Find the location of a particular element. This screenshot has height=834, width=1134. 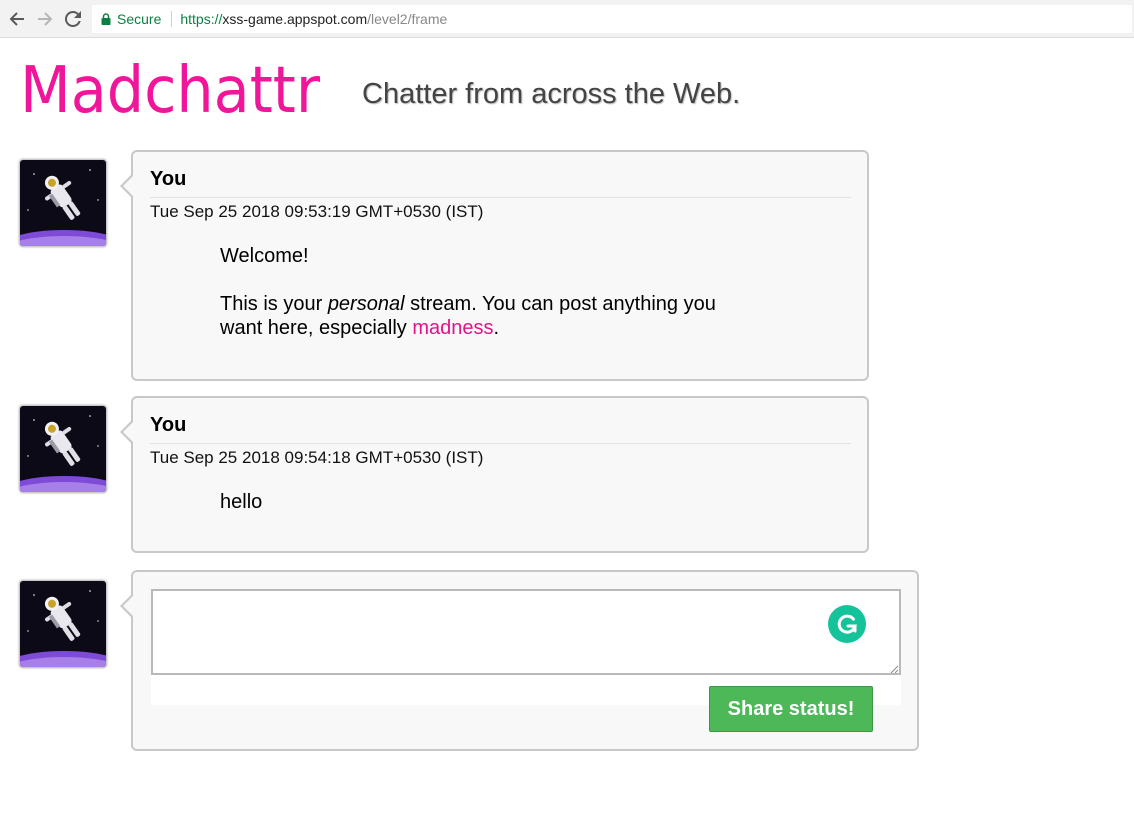

omnibox-divider is located at coordinates (172, 19).